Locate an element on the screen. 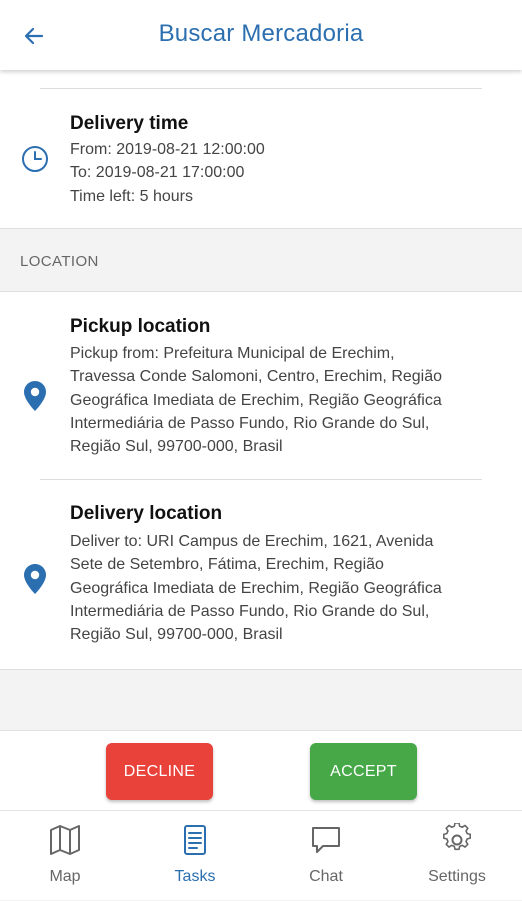  nav-label-chat: Chat is located at coordinates (326, 876).